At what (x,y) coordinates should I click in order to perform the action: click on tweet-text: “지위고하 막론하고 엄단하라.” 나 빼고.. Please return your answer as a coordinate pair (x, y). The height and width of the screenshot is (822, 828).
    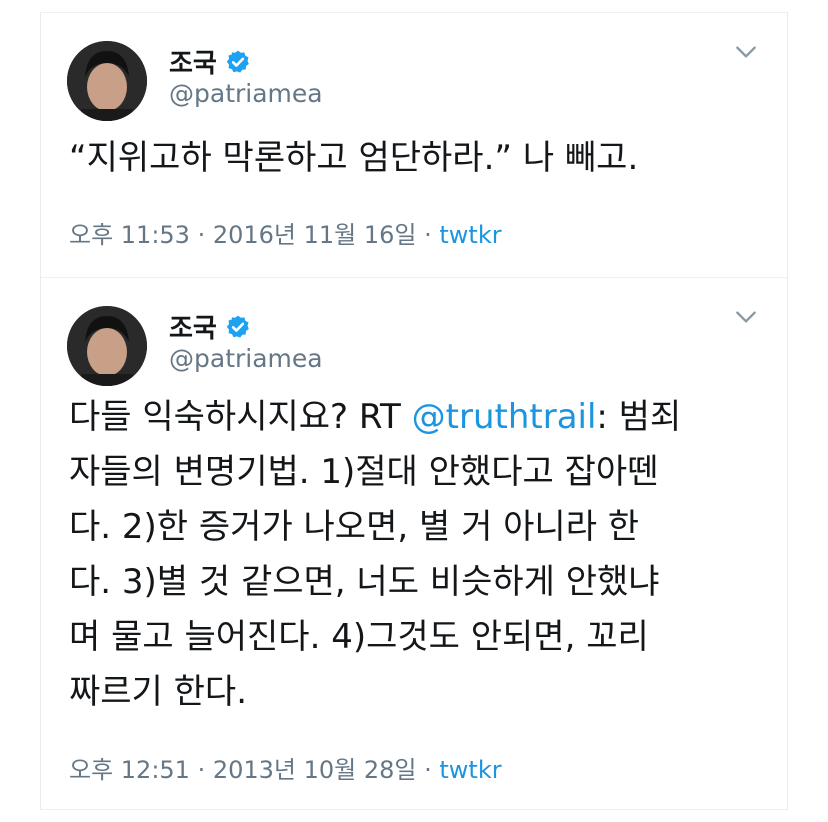
    Looking at the image, I should click on (354, 158).